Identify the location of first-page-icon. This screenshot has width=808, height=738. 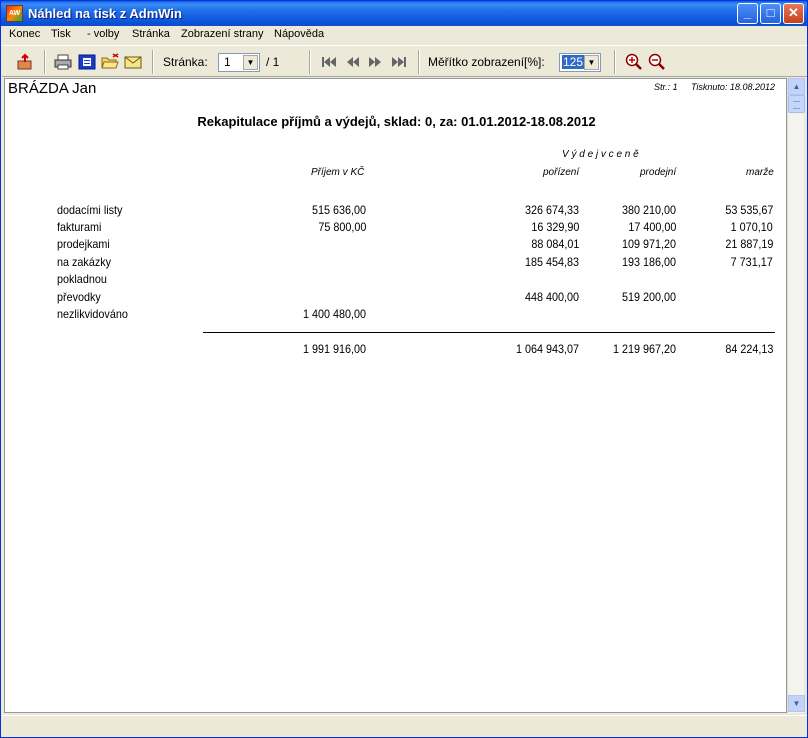
(329, 62).